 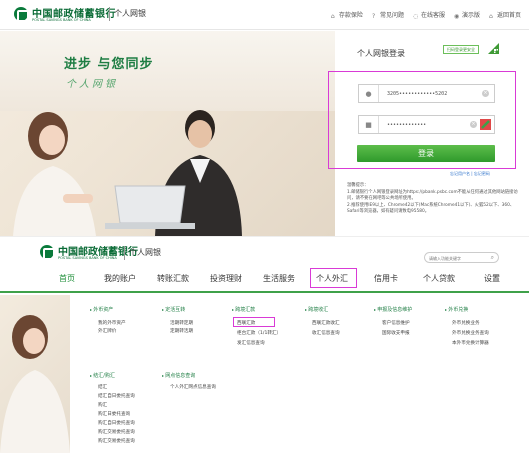 What do you see at coordinates (396, 333) in the screenshot?
I see `menu-item: 国际收支申报` at bounding box center [396, 333].